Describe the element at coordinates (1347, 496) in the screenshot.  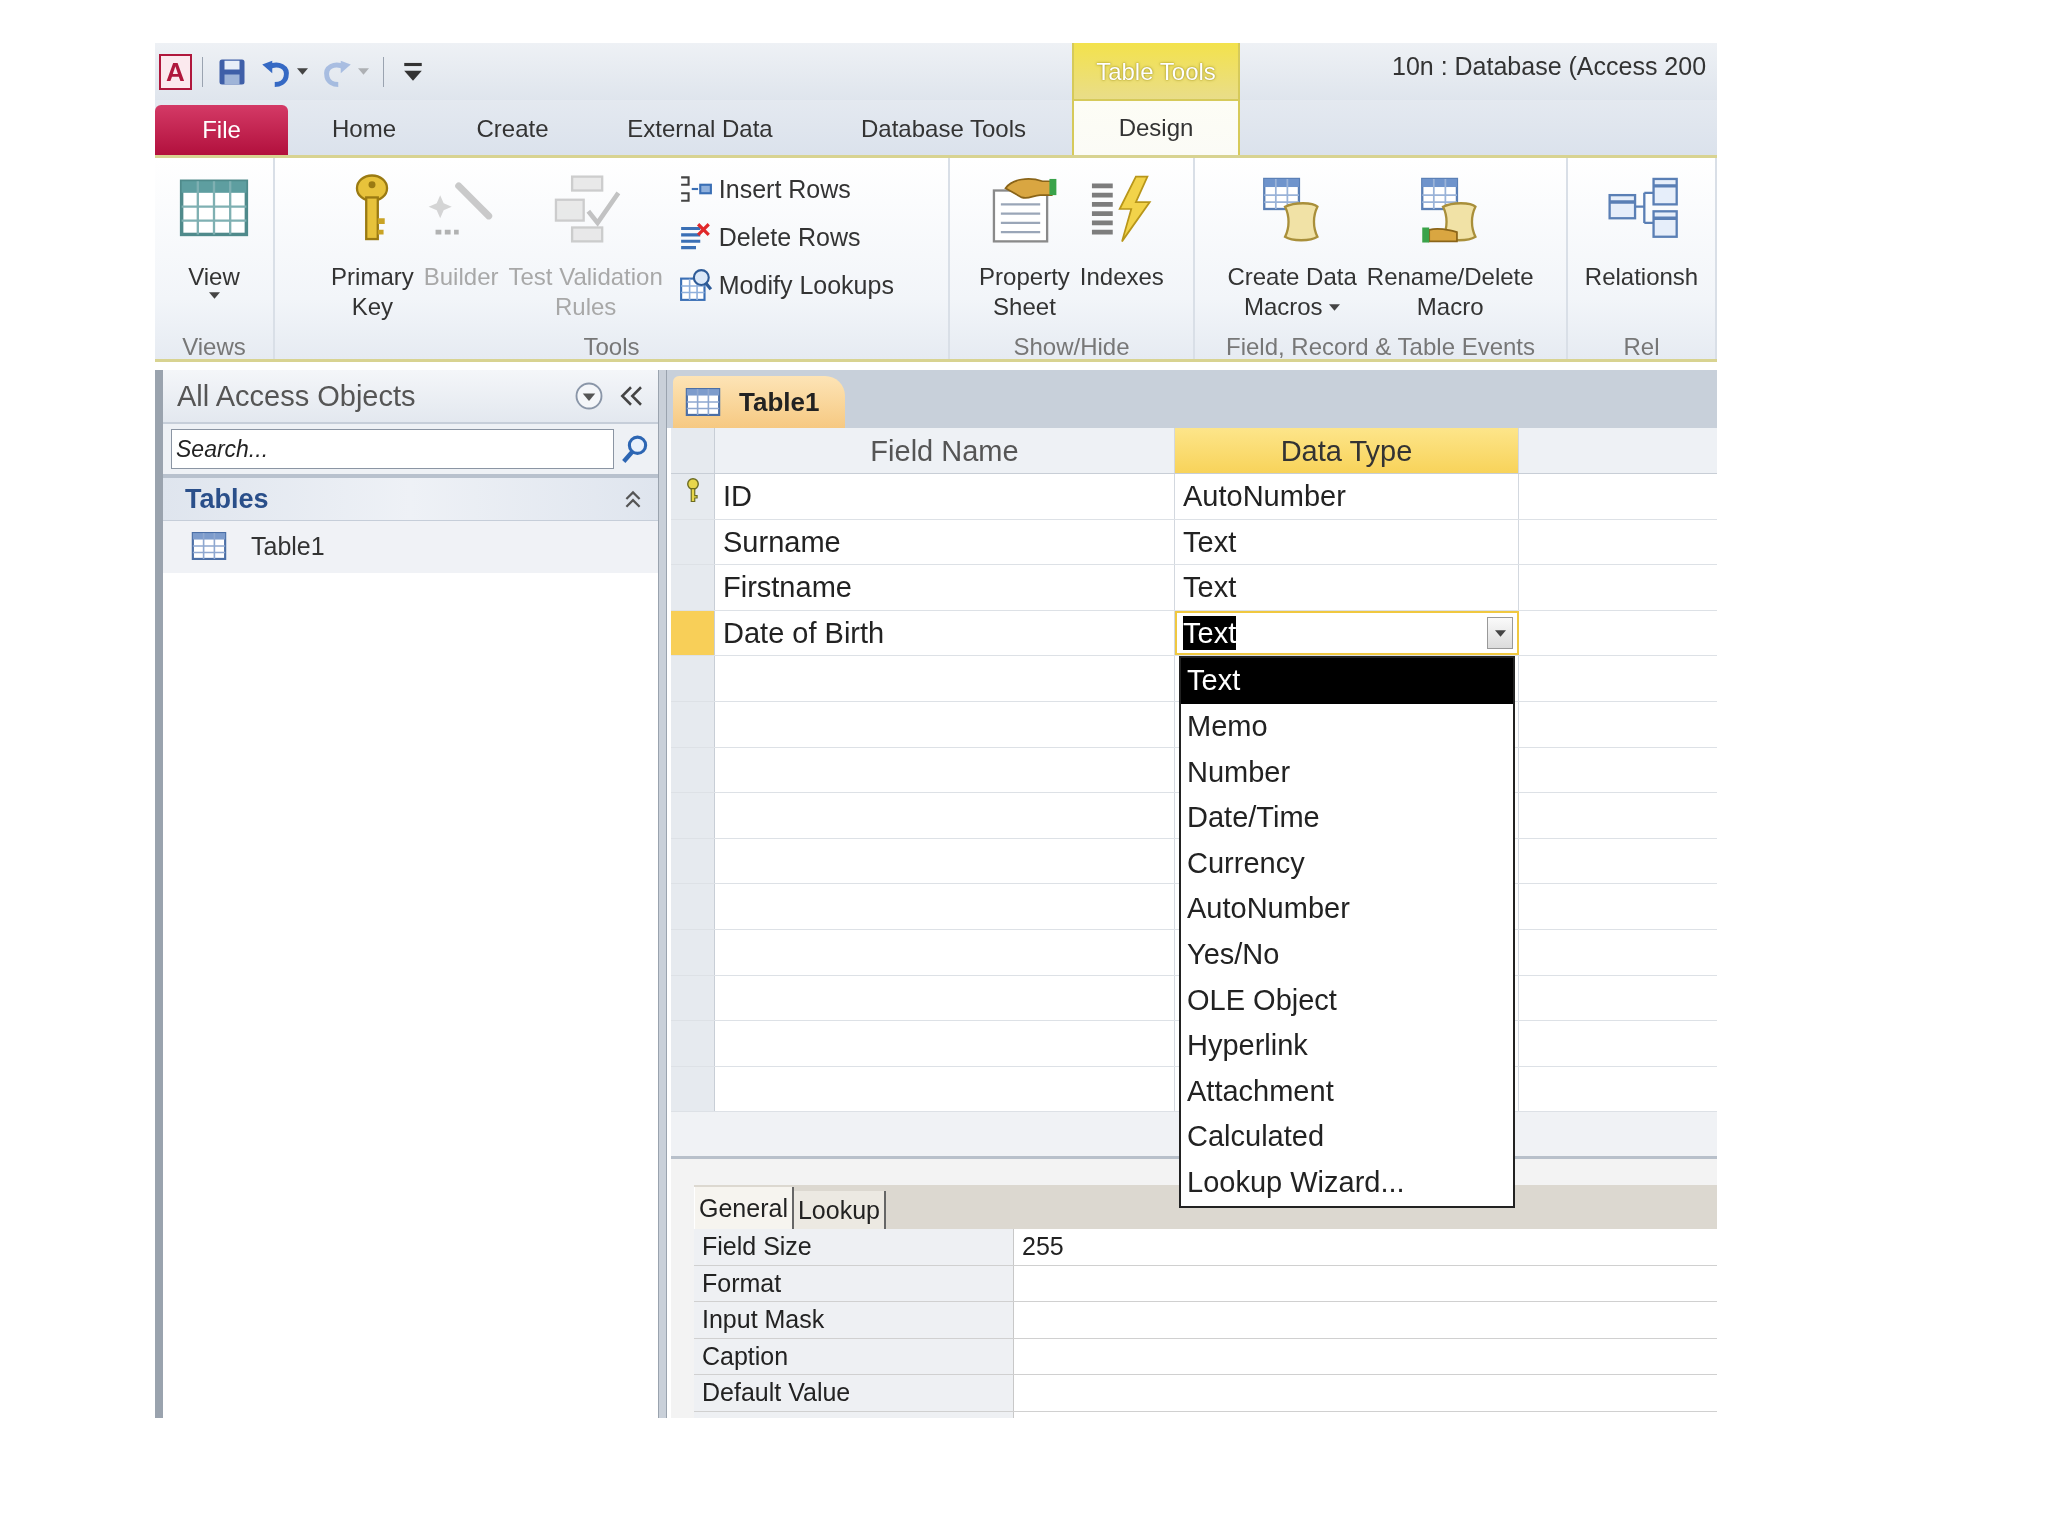
I see `table-cell: AutoNumber` at that location.